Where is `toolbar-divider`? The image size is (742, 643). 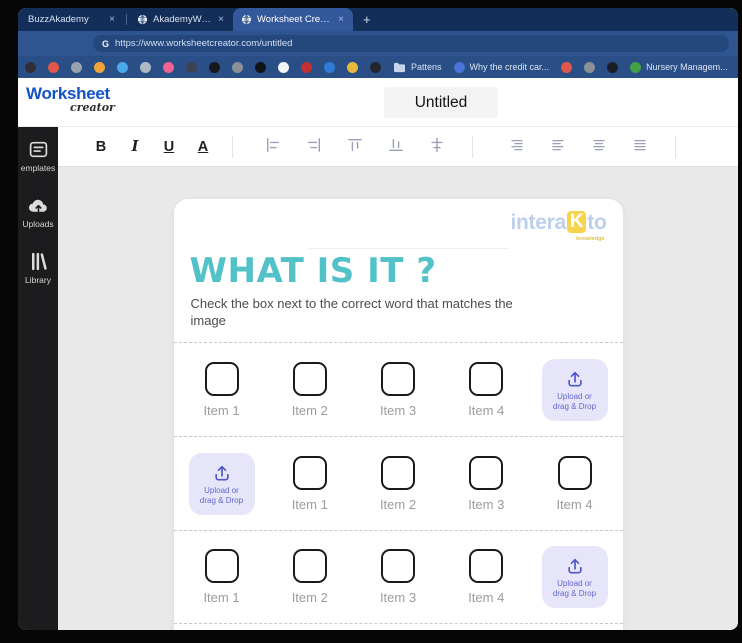 toolbar-divider is located at coordinates (675, 146).